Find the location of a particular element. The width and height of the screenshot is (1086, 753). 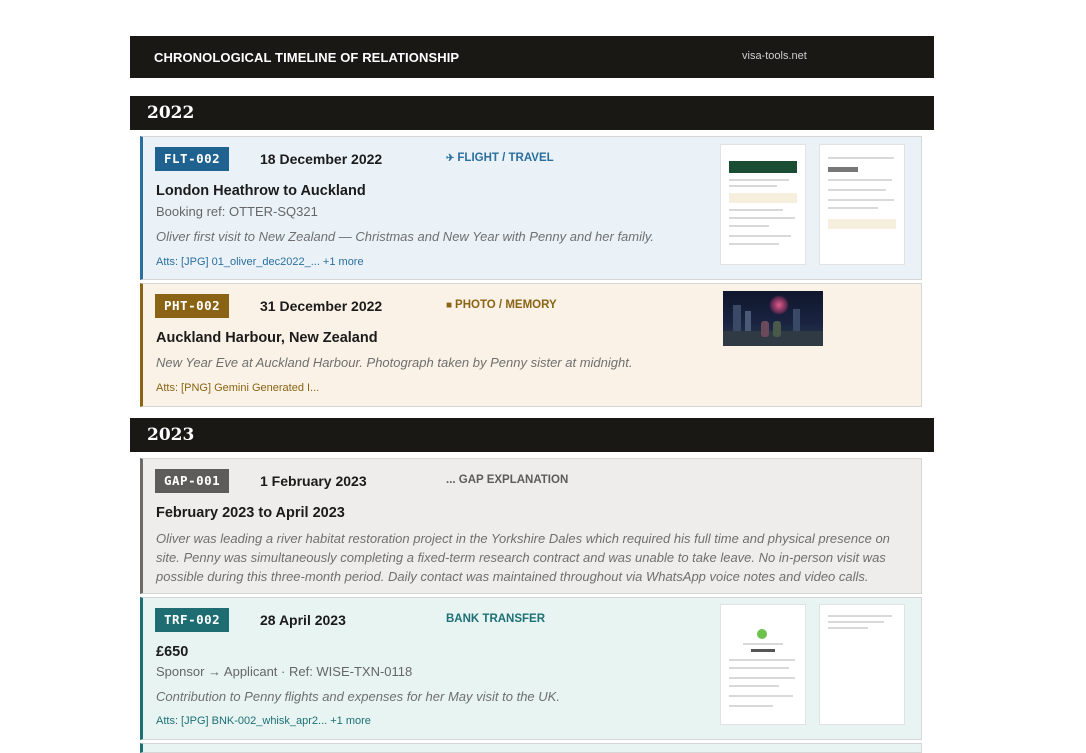

entry-date: 28 April 2023 is located at coordinates (303, 620).